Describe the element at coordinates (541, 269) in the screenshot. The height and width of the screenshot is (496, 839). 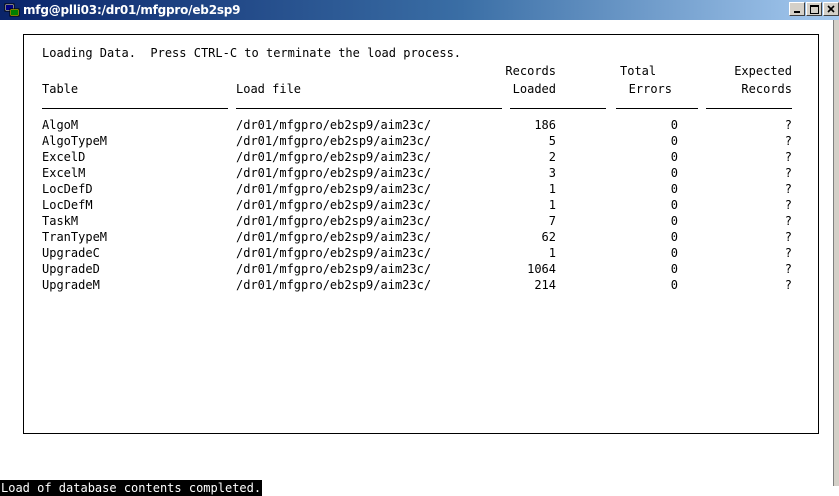
I see `row-records-loaded: 1064` at that location.